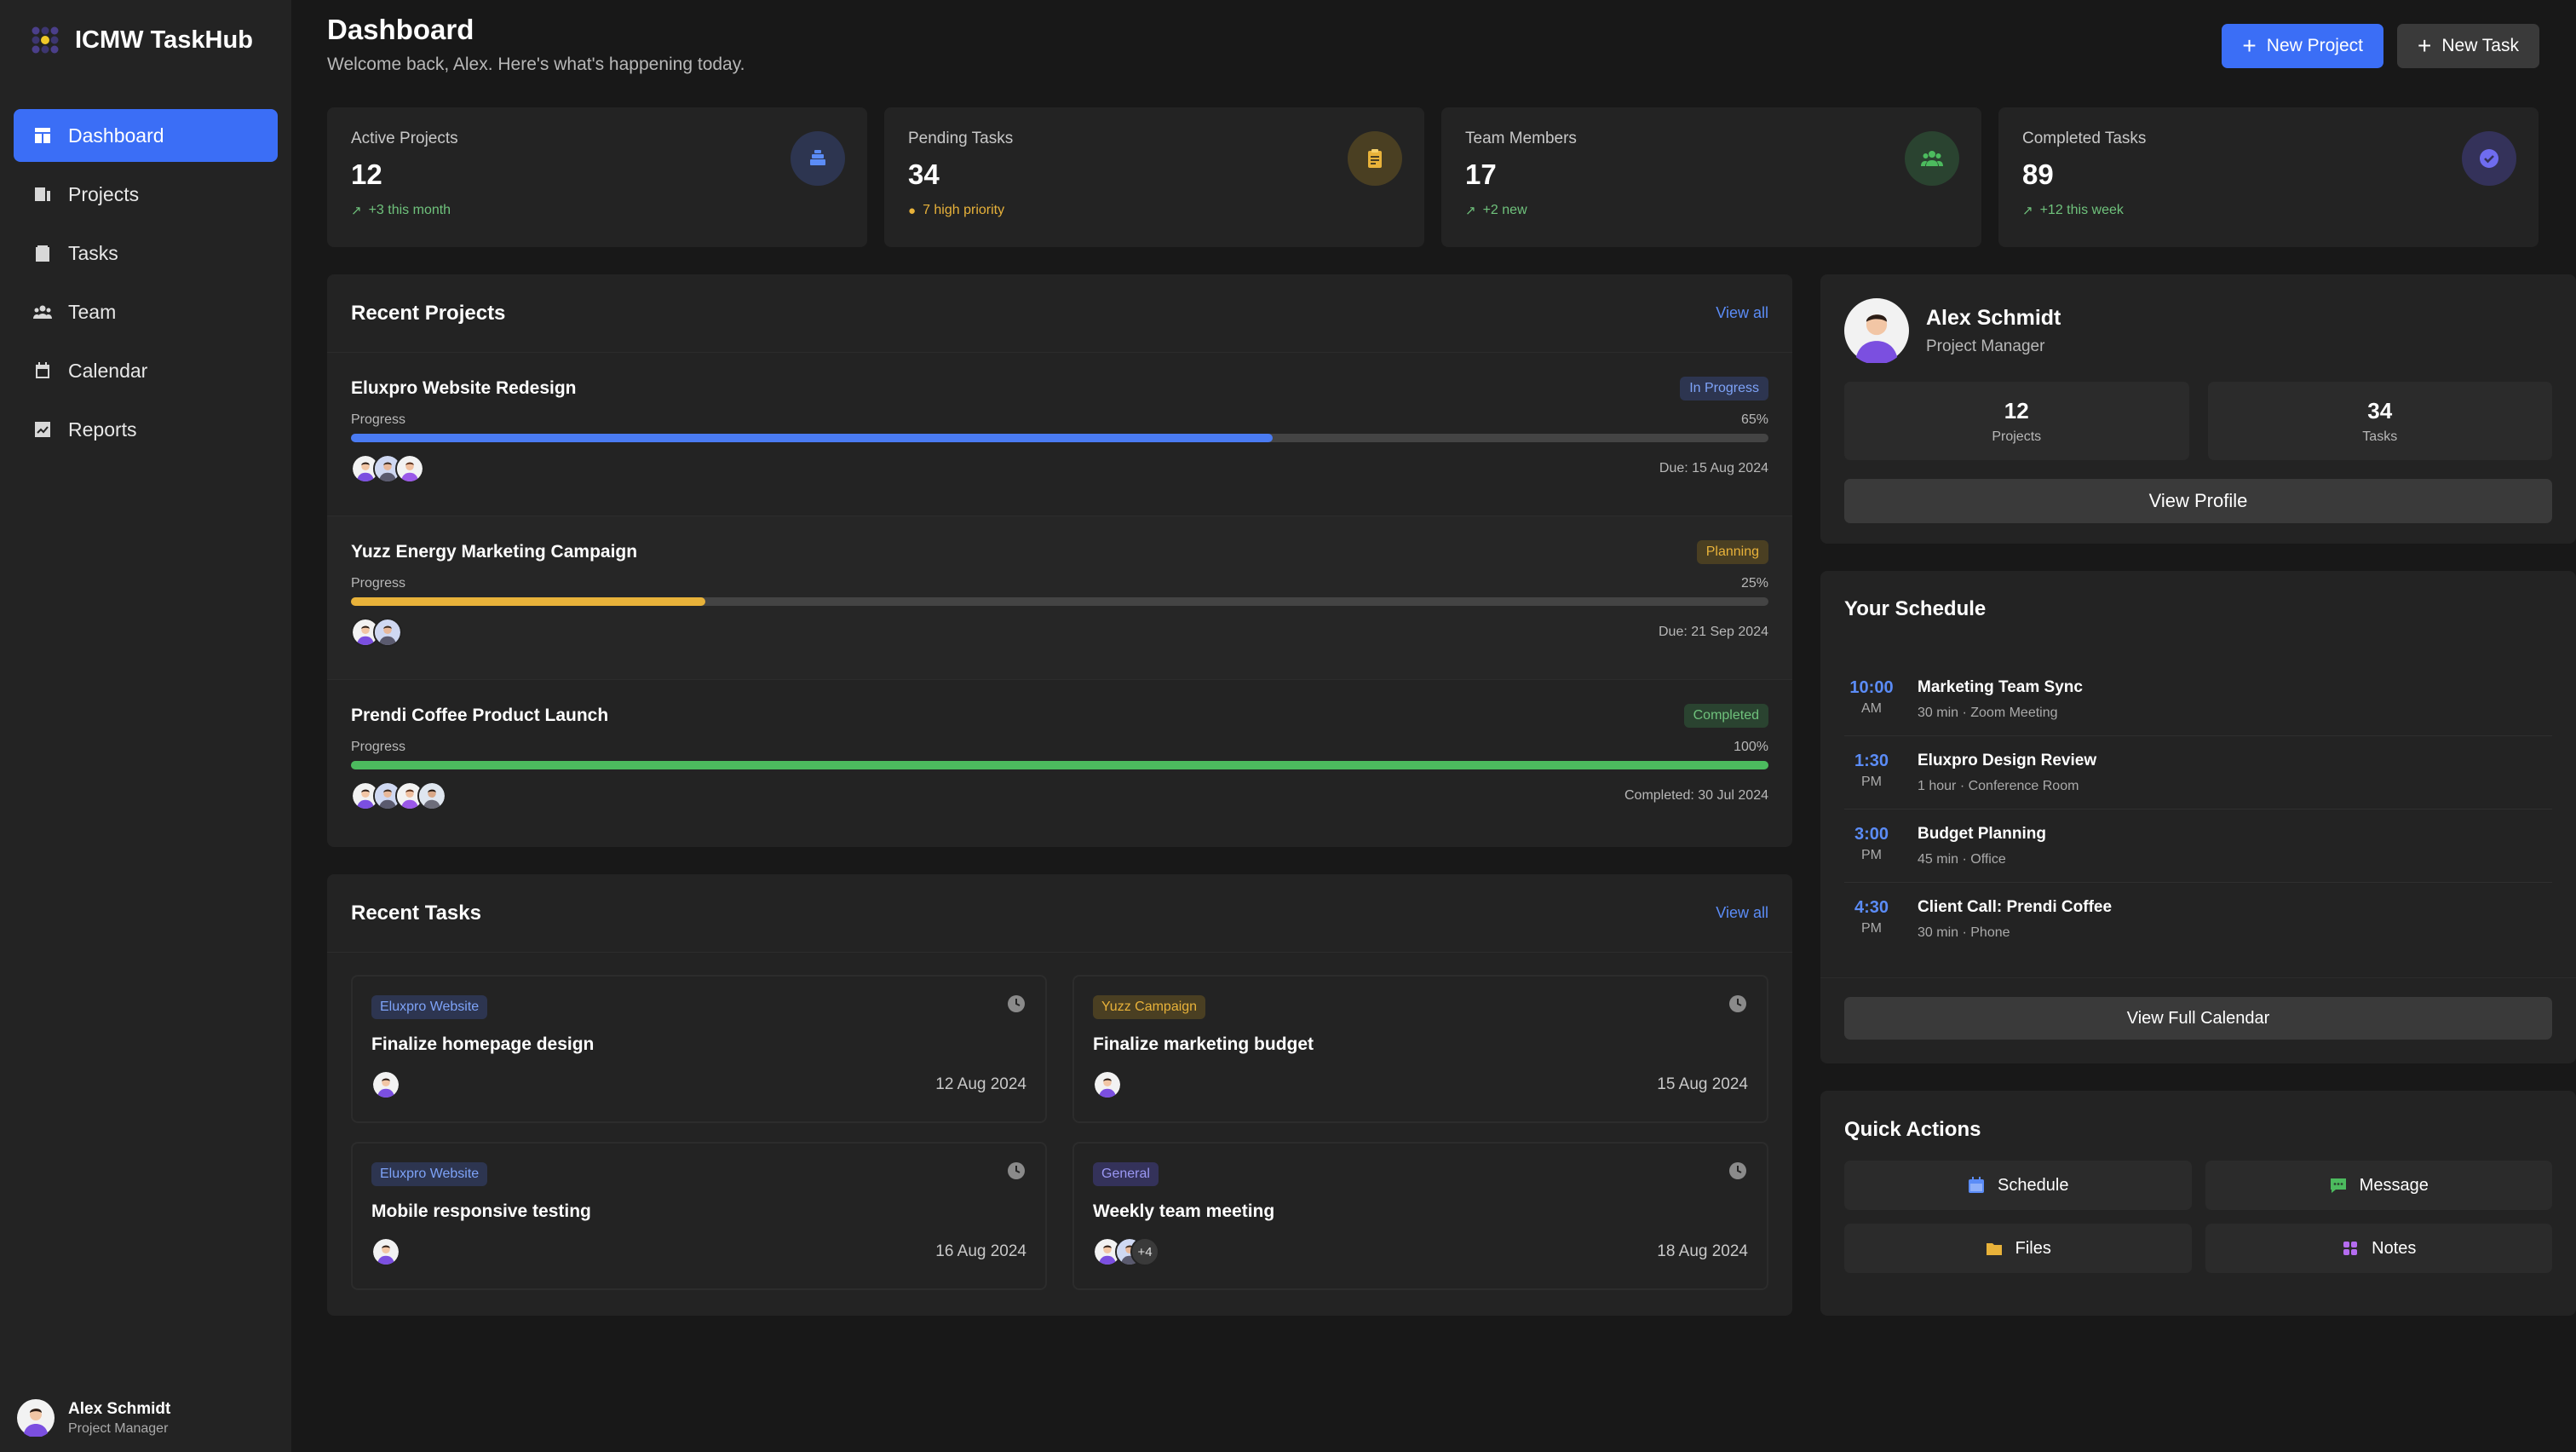 Image resolution: width=2576 pixels, height=1452 pixels. What do you see at coordinates (43, 194) in the screenshot?
I see `projects-icon` at bounding box center [43, 194].